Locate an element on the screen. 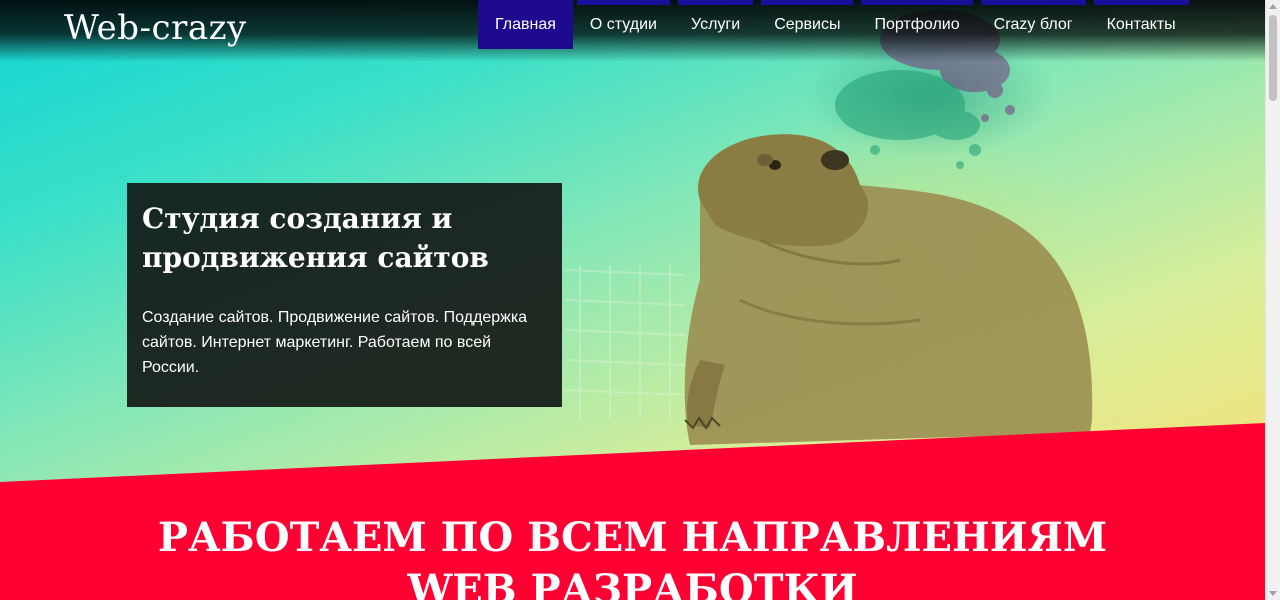 This screenshot has width=1280, height=600. page-scrollbar is located at coordinates (1272, 300).